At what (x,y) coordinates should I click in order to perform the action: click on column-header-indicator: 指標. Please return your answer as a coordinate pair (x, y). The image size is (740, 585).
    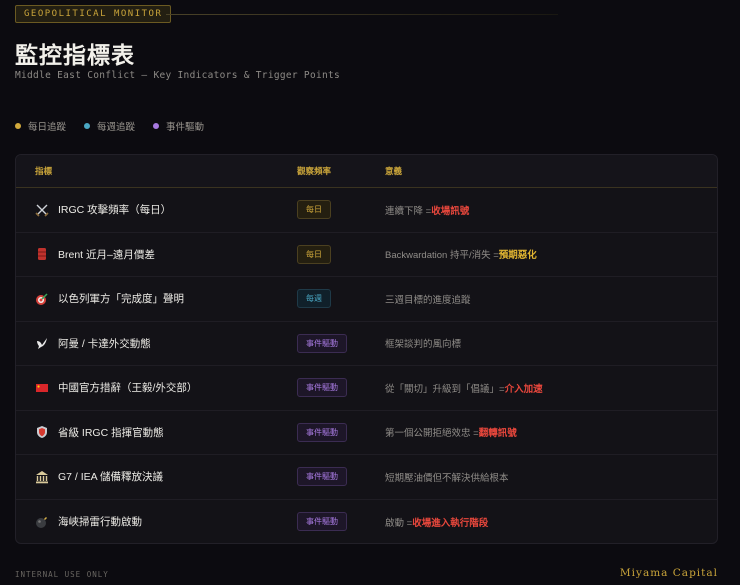
    Looking at the image, I should click on (44, 171).